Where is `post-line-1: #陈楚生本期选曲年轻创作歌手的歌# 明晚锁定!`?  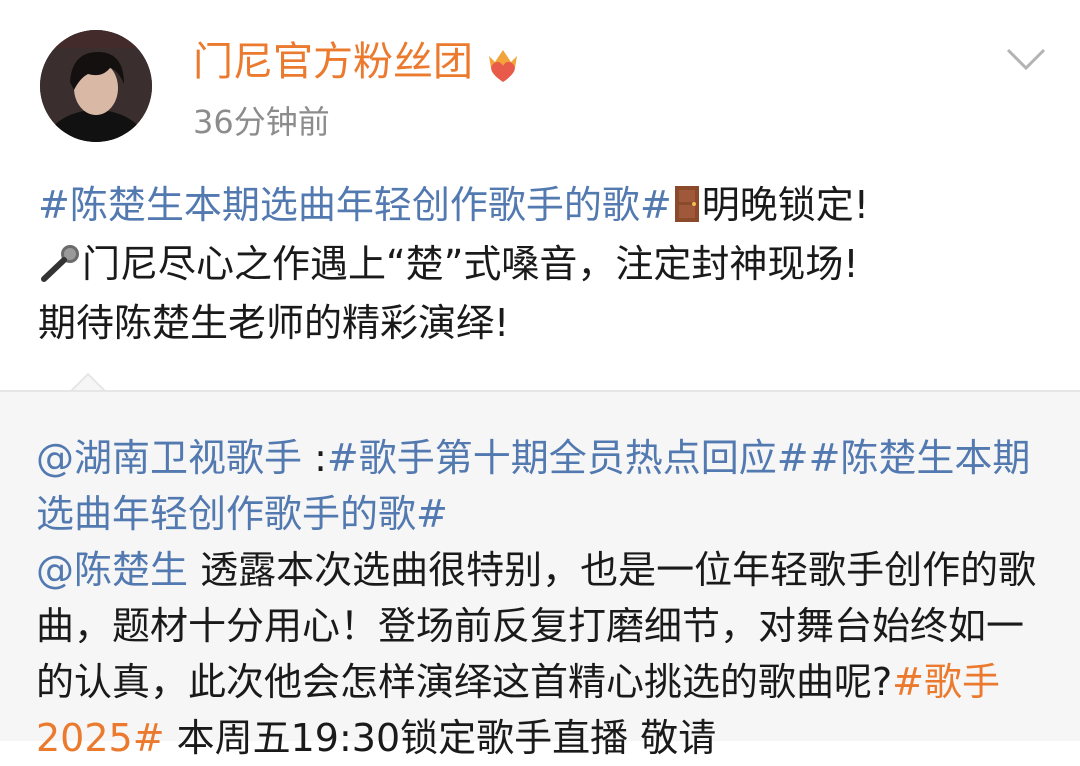 post-line-1: #陈楚生本期选曲年轻创作歌手的歌# 明晚锁定! is located at coordinates (543, 205).